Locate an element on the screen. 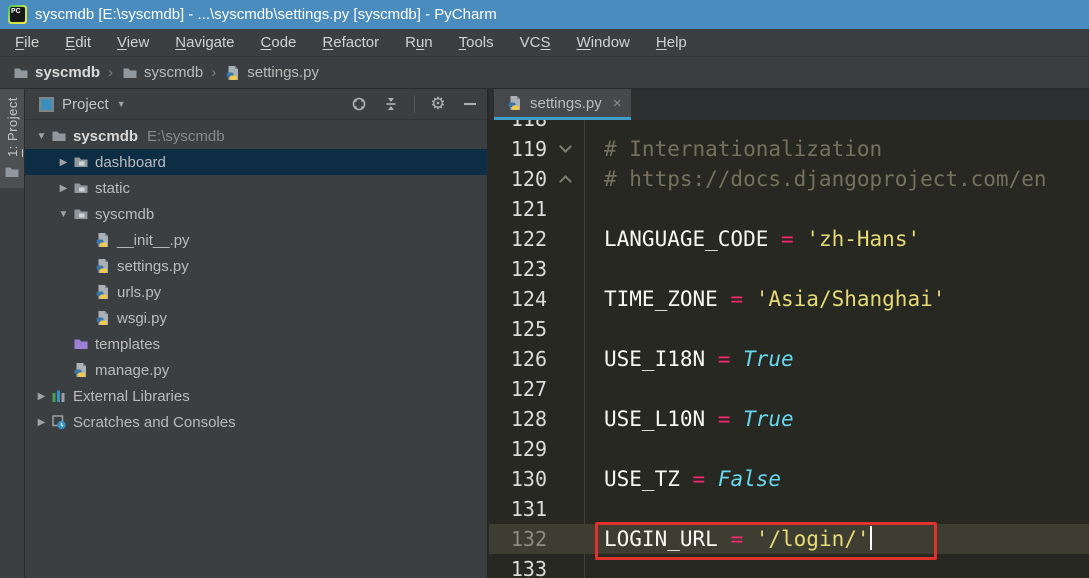 This screenshot has width=1089, height=578. pycharm-logo-icon: PC is located at coordinates (17, 14).